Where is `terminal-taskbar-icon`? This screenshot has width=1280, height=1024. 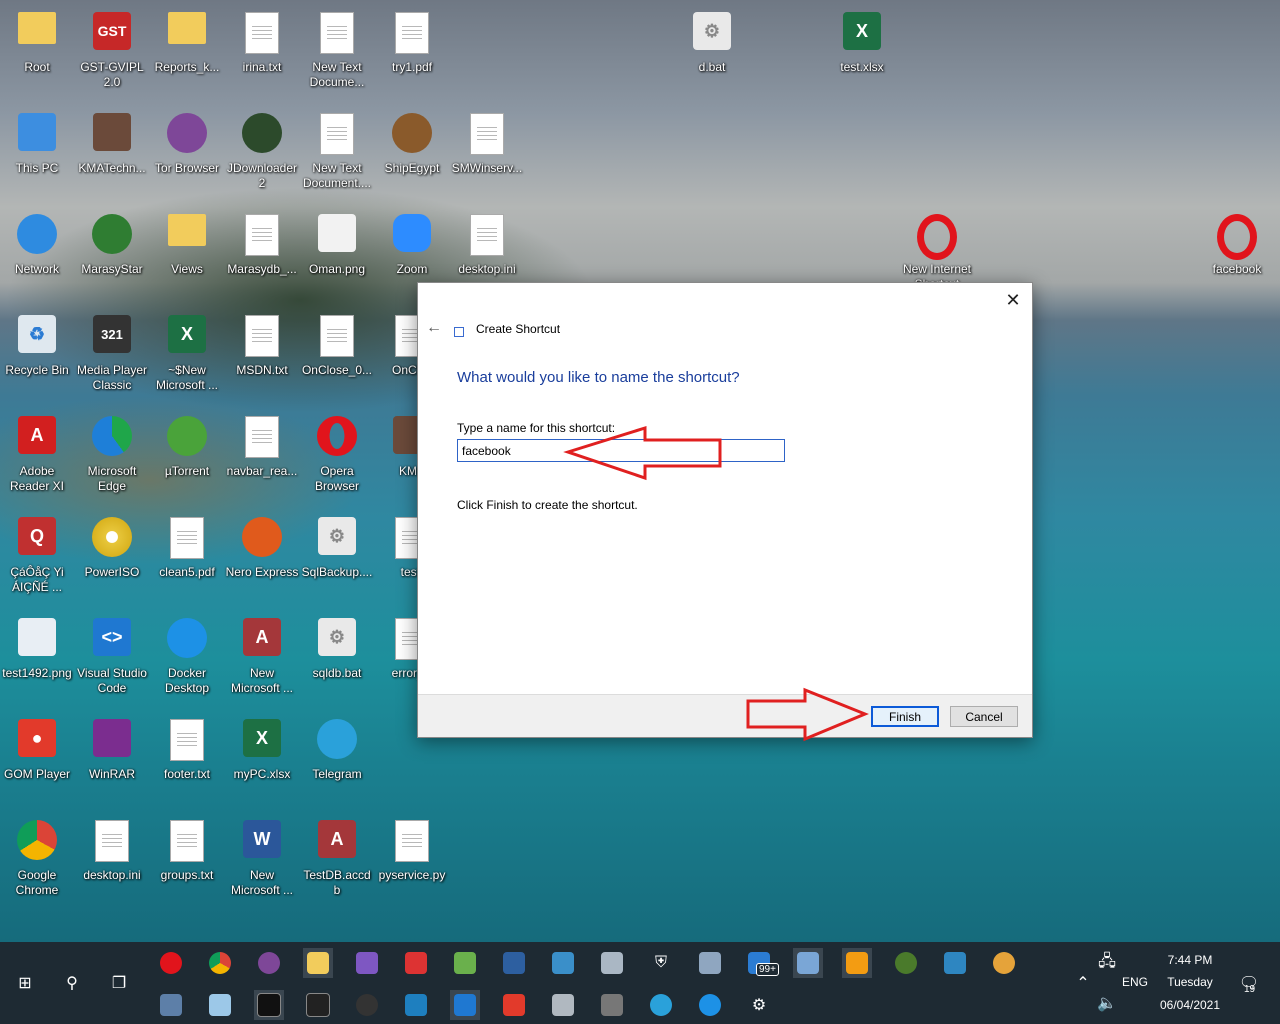
terminal-taskbar-icon is located at coordinates (269, 1005).